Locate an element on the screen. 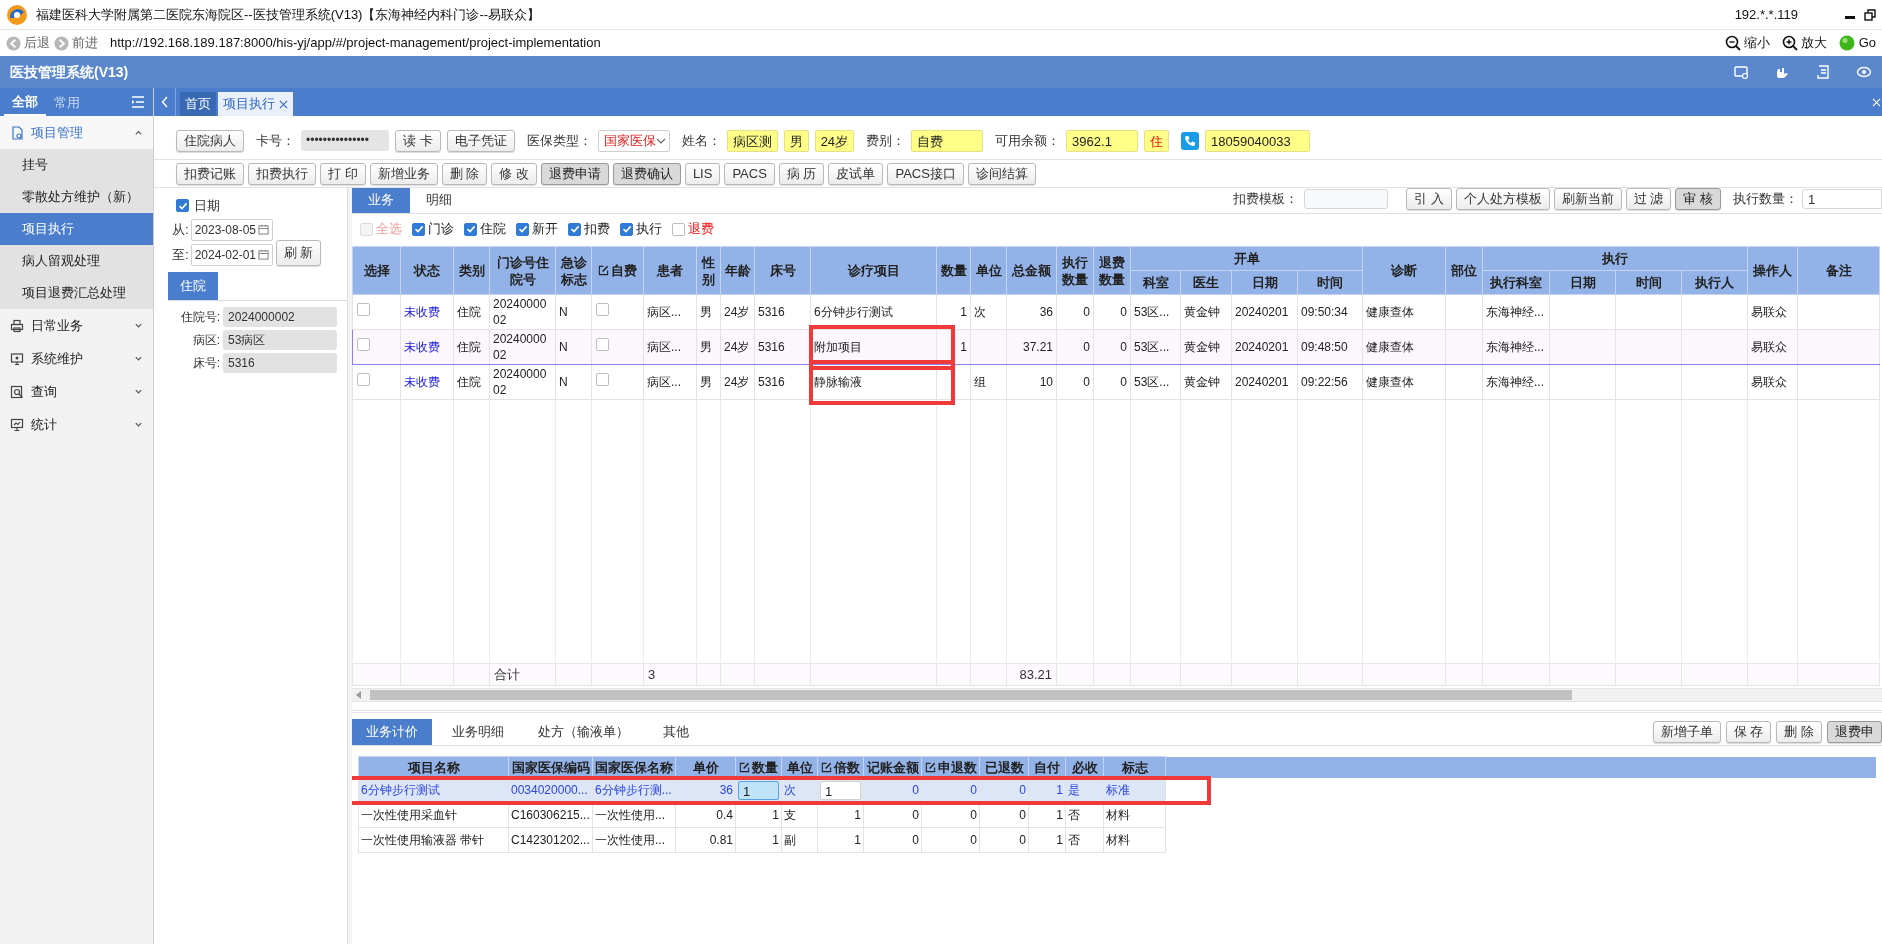 This screenshot has width=1882, height=944. toolbar-button: 扣费记账 is located at coordinates (210, 173).